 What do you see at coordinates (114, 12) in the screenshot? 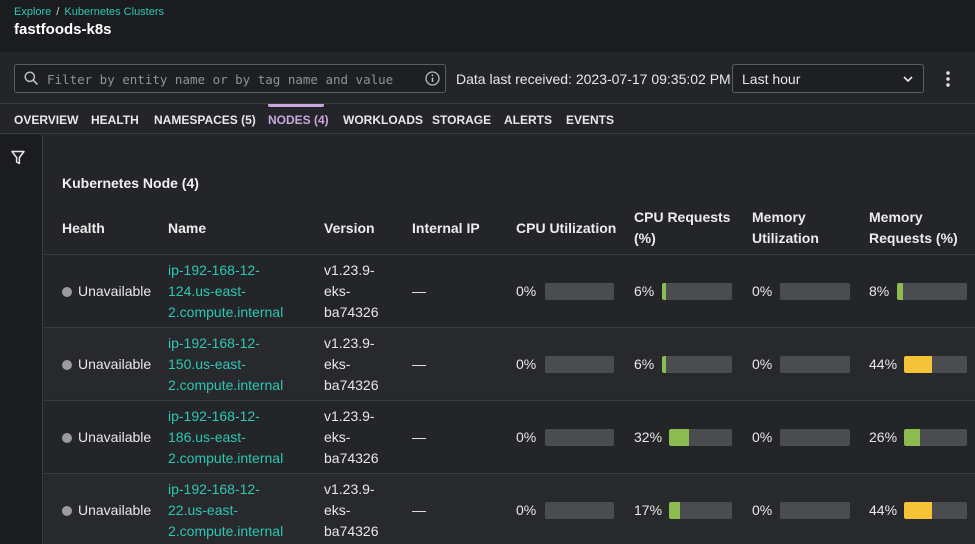
I see `breadcrumb-kubernetes-clusters-link: Kubernetes Clusters` at bounding box center [114, 12].